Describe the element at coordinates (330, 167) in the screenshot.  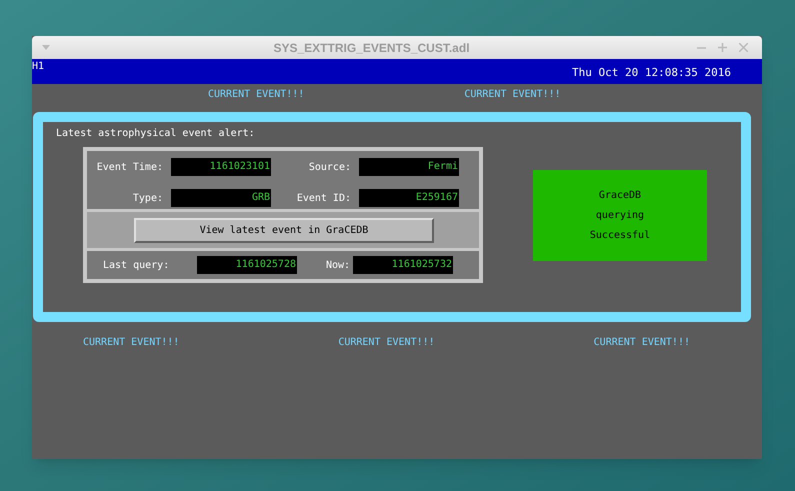
I see `field-label: Source:` at that location.